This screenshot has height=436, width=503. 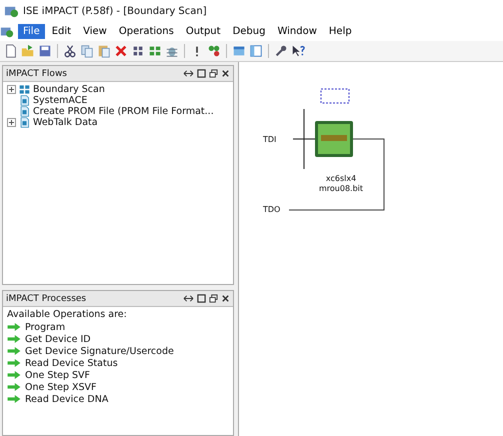 What do you see at coordinates (45, 327) in the screenshot?
I see `process-item: Program` at bounding box center [45, 327].